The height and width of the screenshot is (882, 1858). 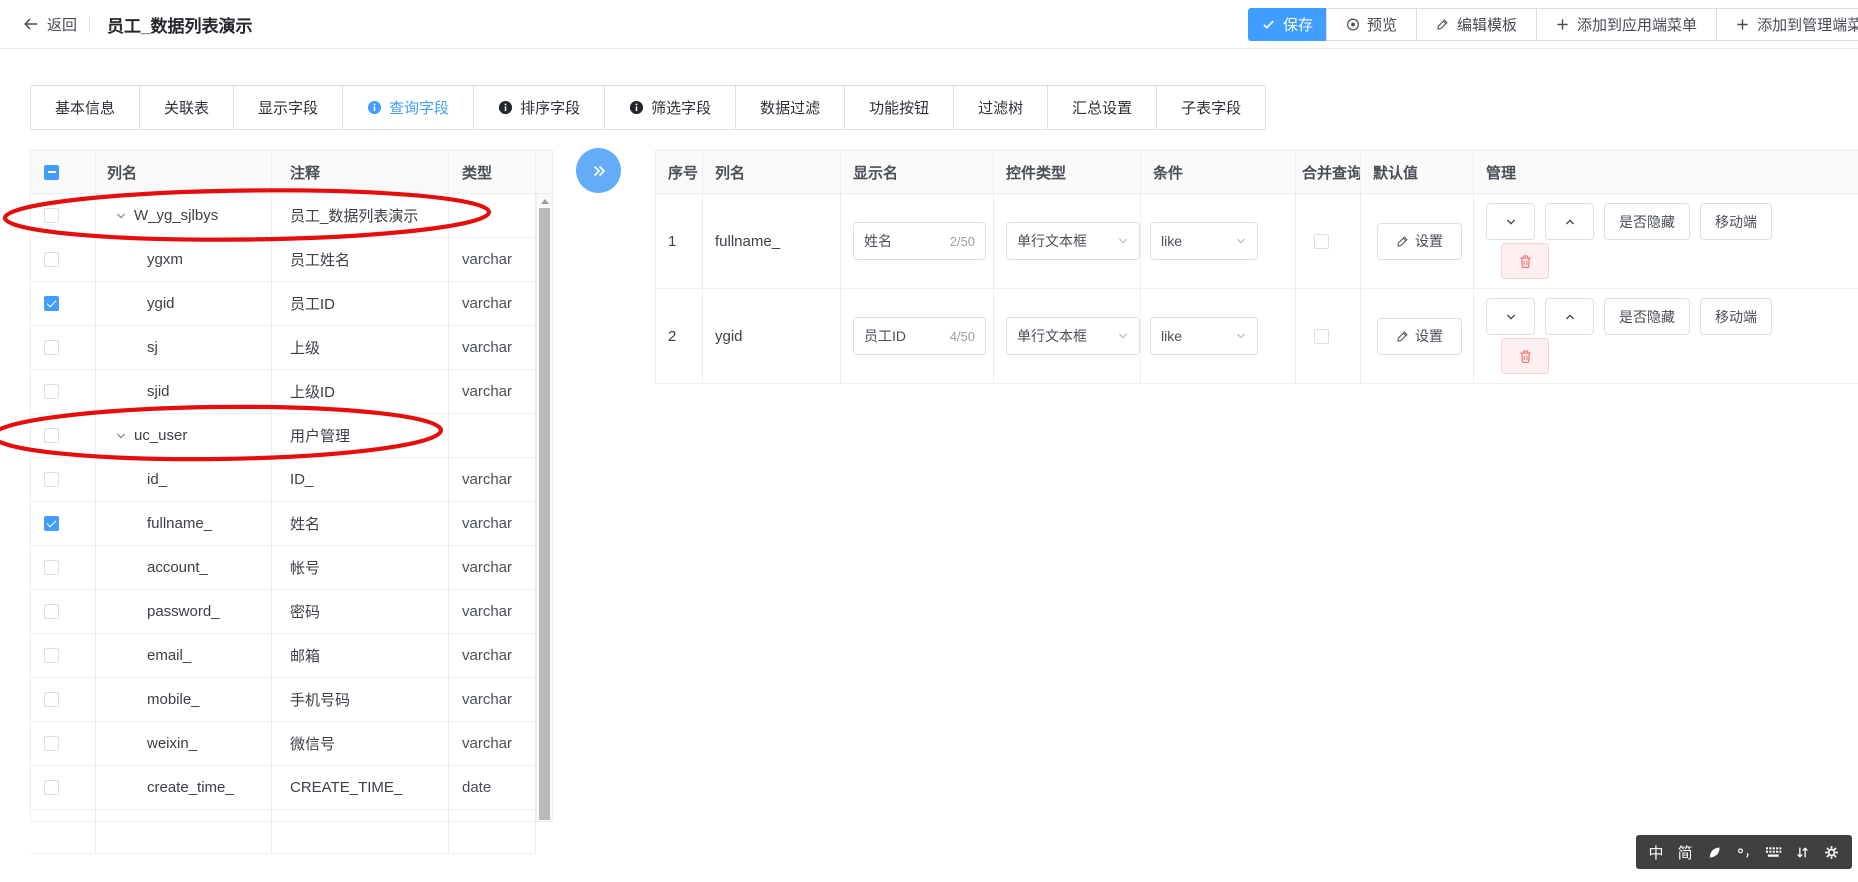 What do you see at coordinates (1402, 336) in the screenshot?
I see `pencil-icon` at bounding box center [1402, 336].